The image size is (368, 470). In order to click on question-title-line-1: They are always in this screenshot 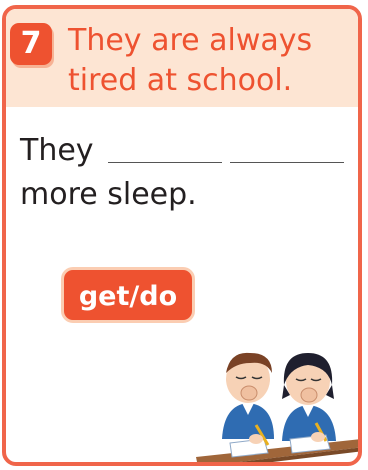, I will do `click(190, 40)`.